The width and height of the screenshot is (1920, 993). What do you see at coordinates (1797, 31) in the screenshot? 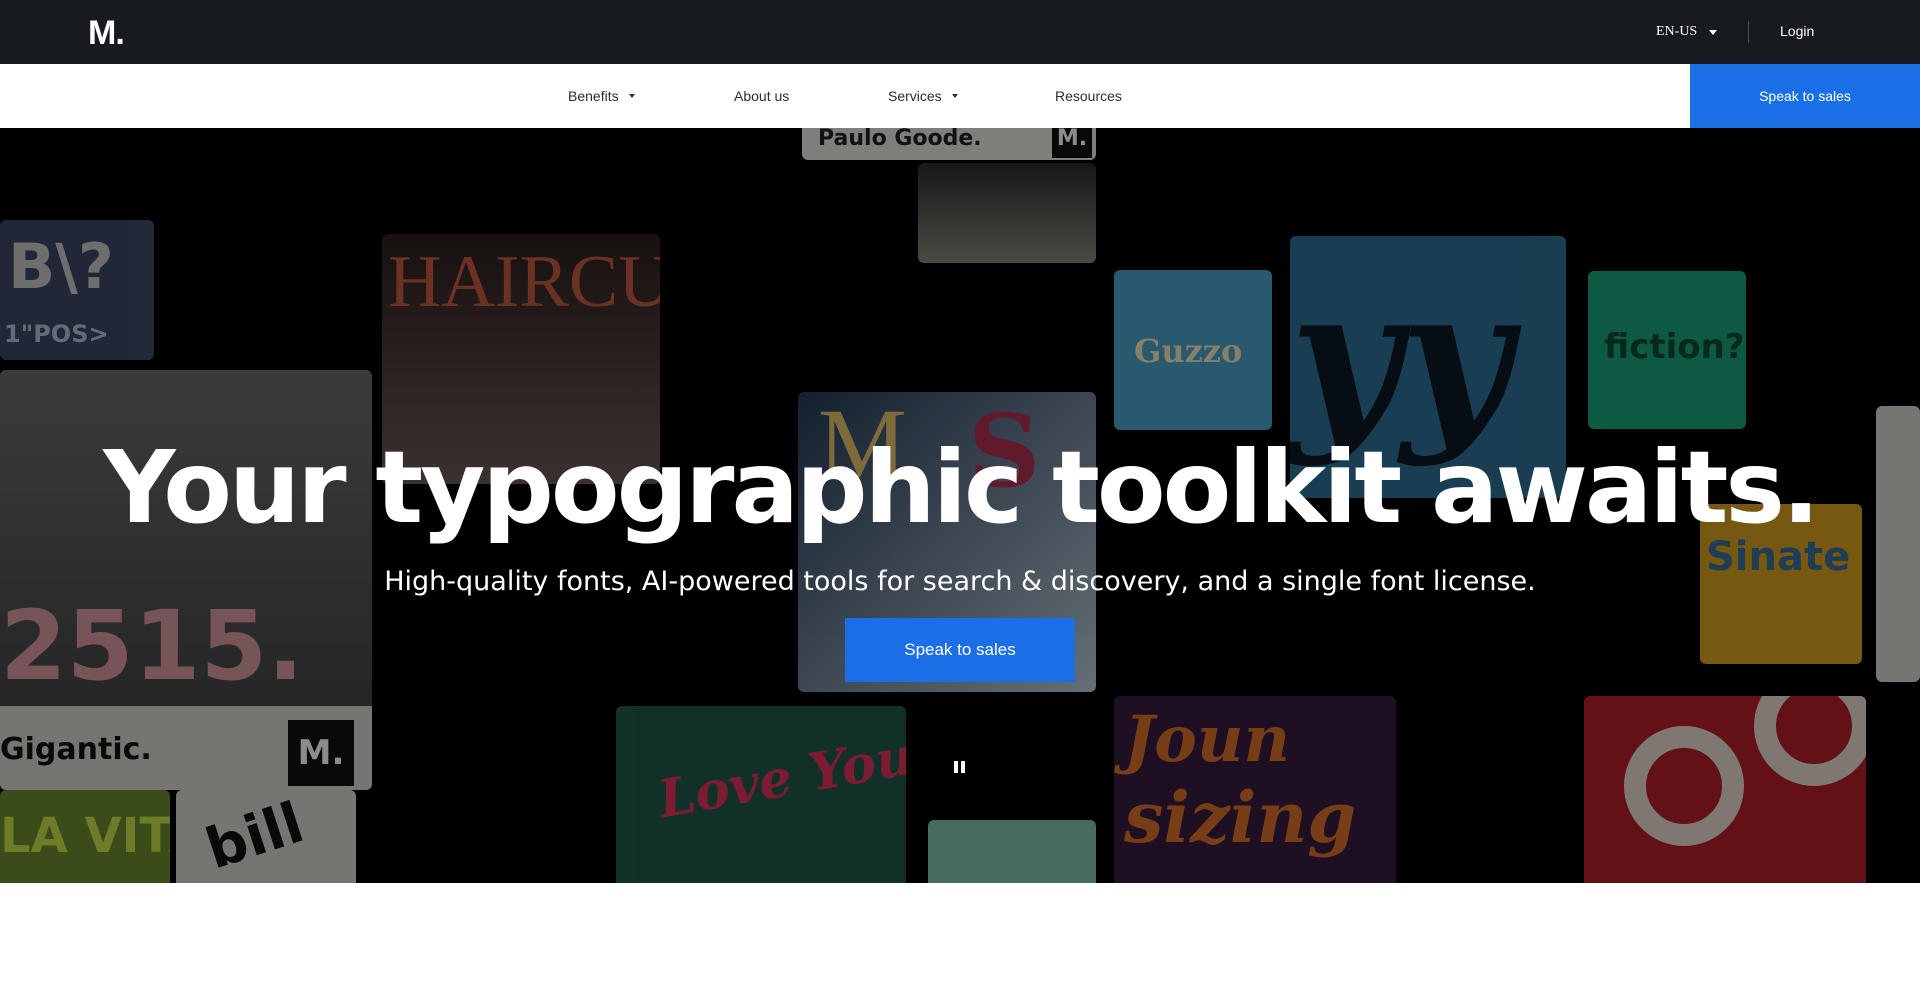
I see `login-link: Login` at bounding box center [1797, 31].